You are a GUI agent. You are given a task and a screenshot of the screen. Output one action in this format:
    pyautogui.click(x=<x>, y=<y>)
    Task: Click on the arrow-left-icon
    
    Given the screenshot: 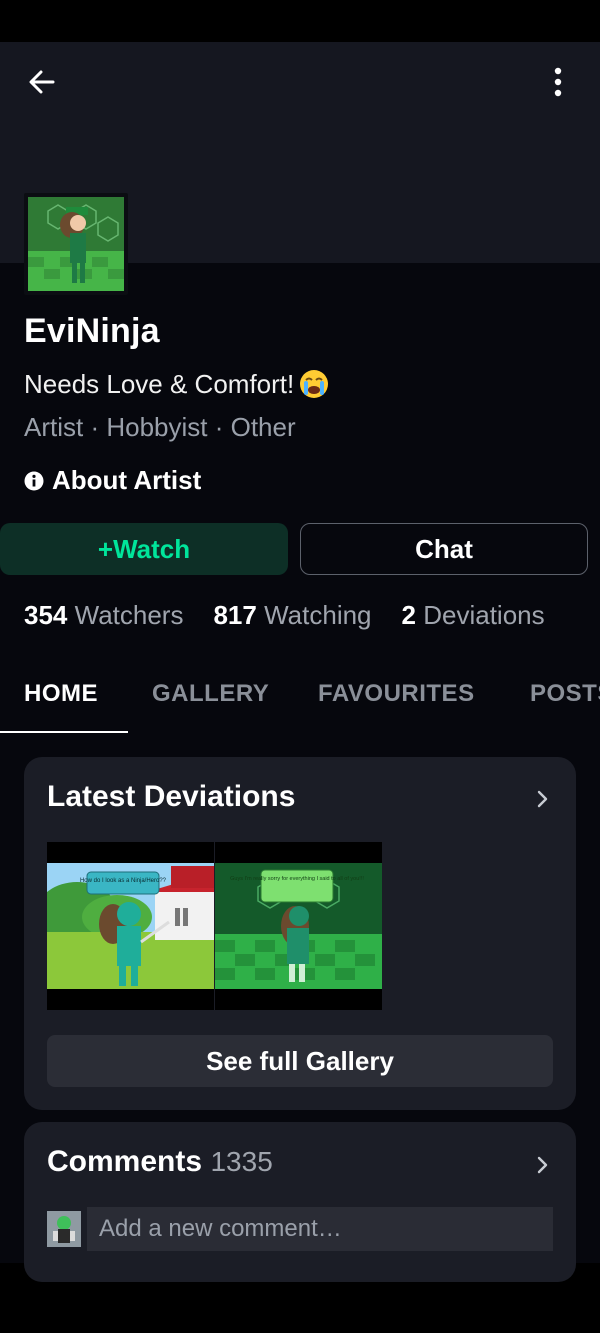 What is the action you would take?
    pyautogui.click(x=42, y=82)
    